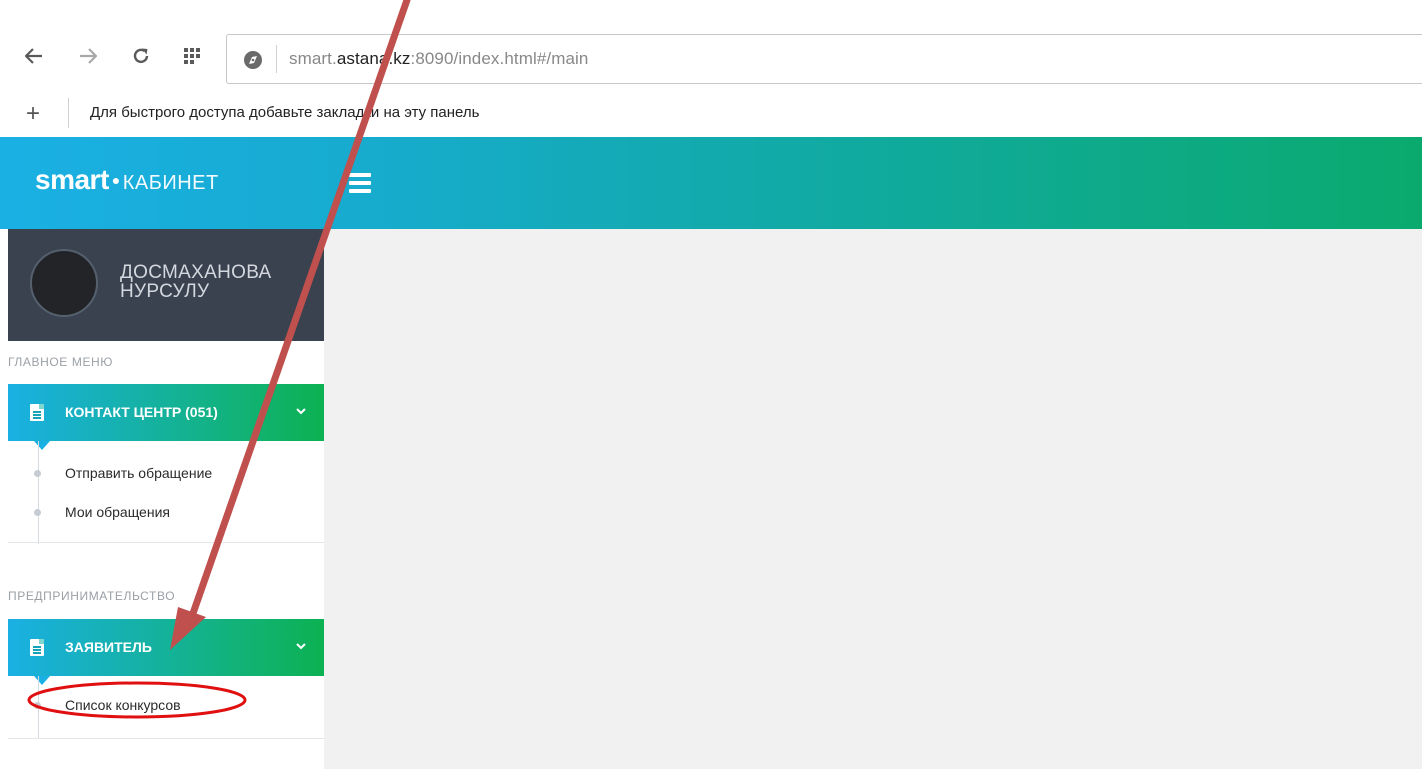  Describe the element at coordinates (117, 512) in the screenshot. I see `sub-item-label: Мои обращения` at that location.